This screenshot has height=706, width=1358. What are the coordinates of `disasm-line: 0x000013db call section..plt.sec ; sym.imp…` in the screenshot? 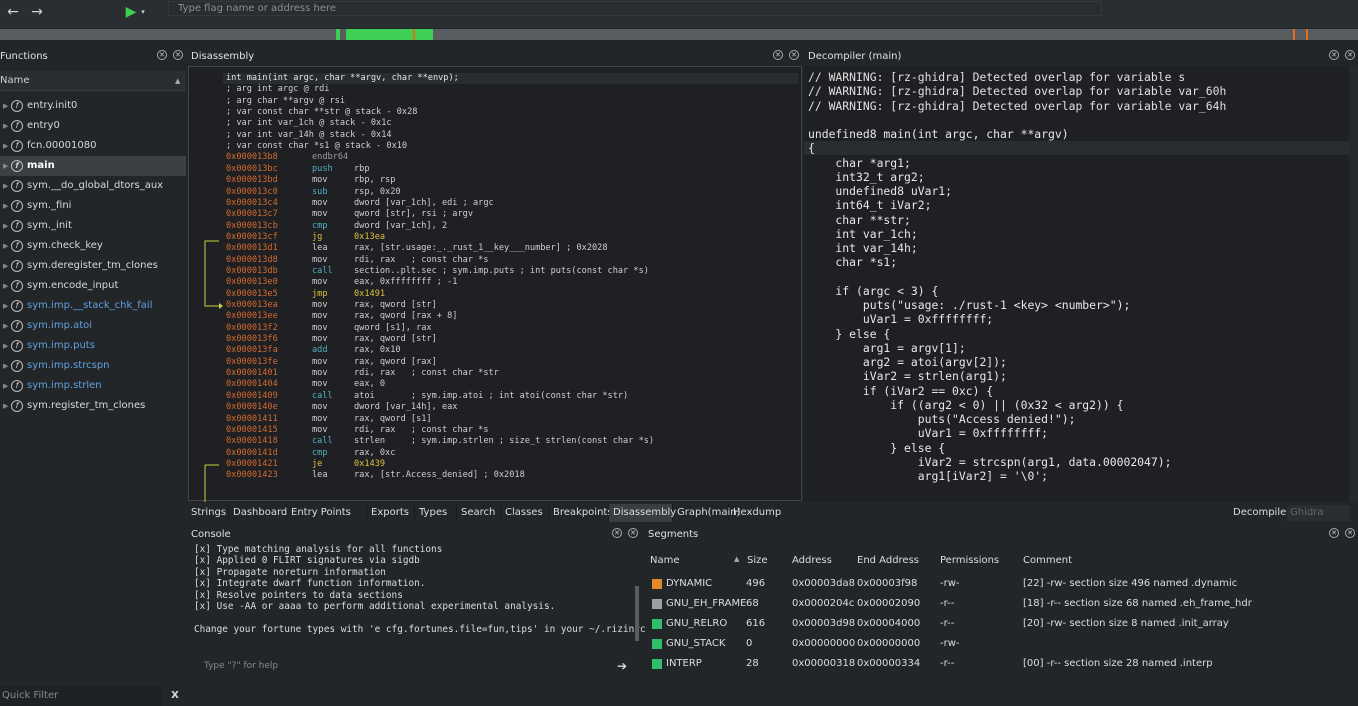 It's located at (437, 271).